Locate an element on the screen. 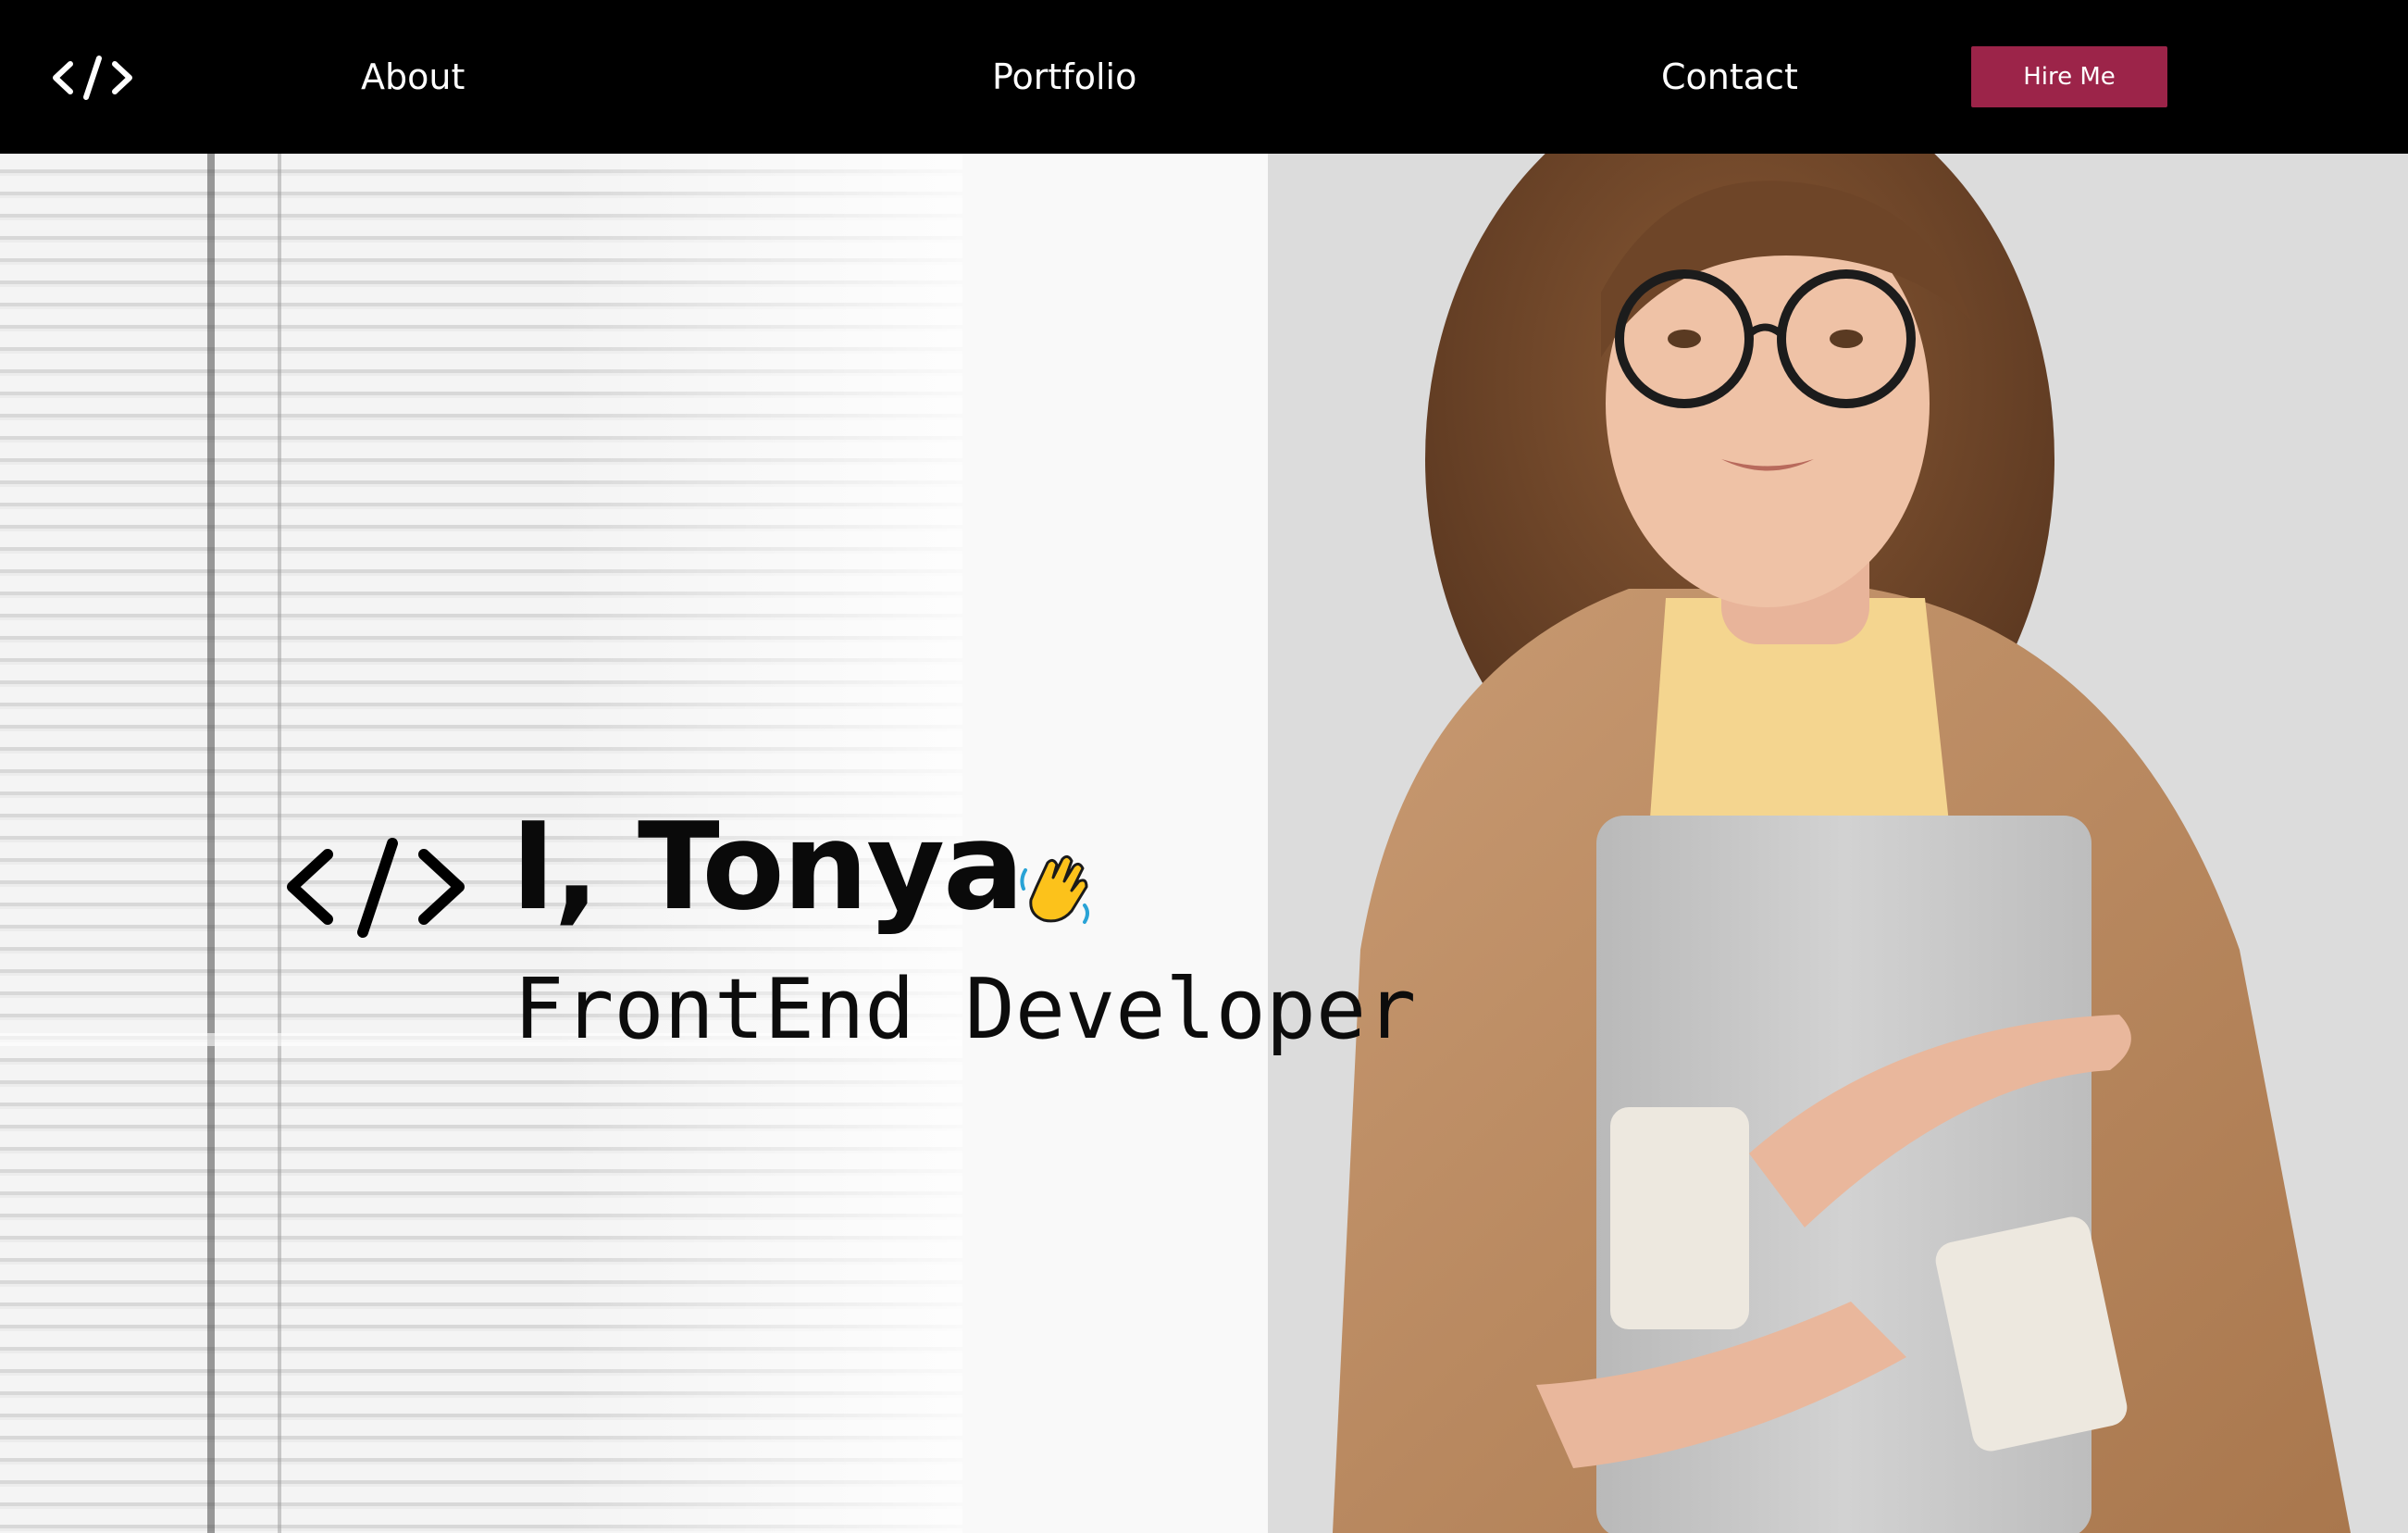 The height and width of the screenshot is (1533, 2408). nav-link-contact: Contact is located at coordinates (1729, 77).